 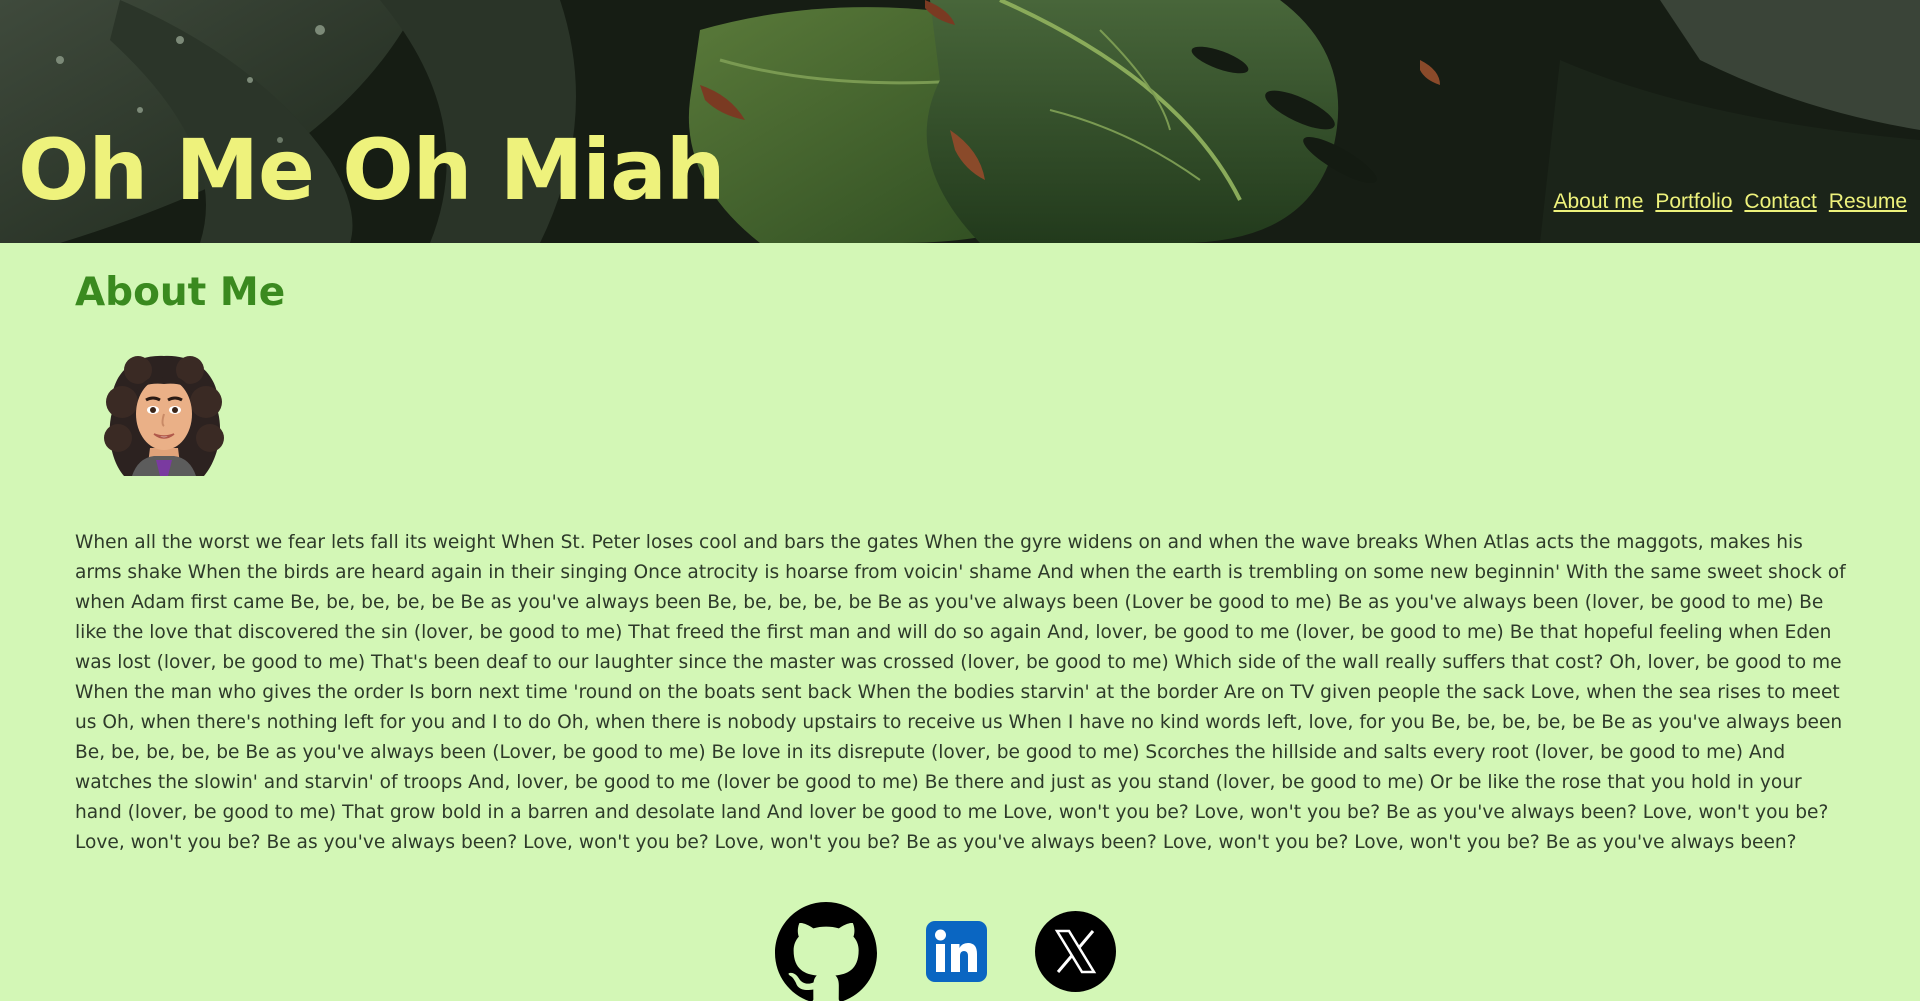 I want to click on github-icon, so click(x=826, y=951).